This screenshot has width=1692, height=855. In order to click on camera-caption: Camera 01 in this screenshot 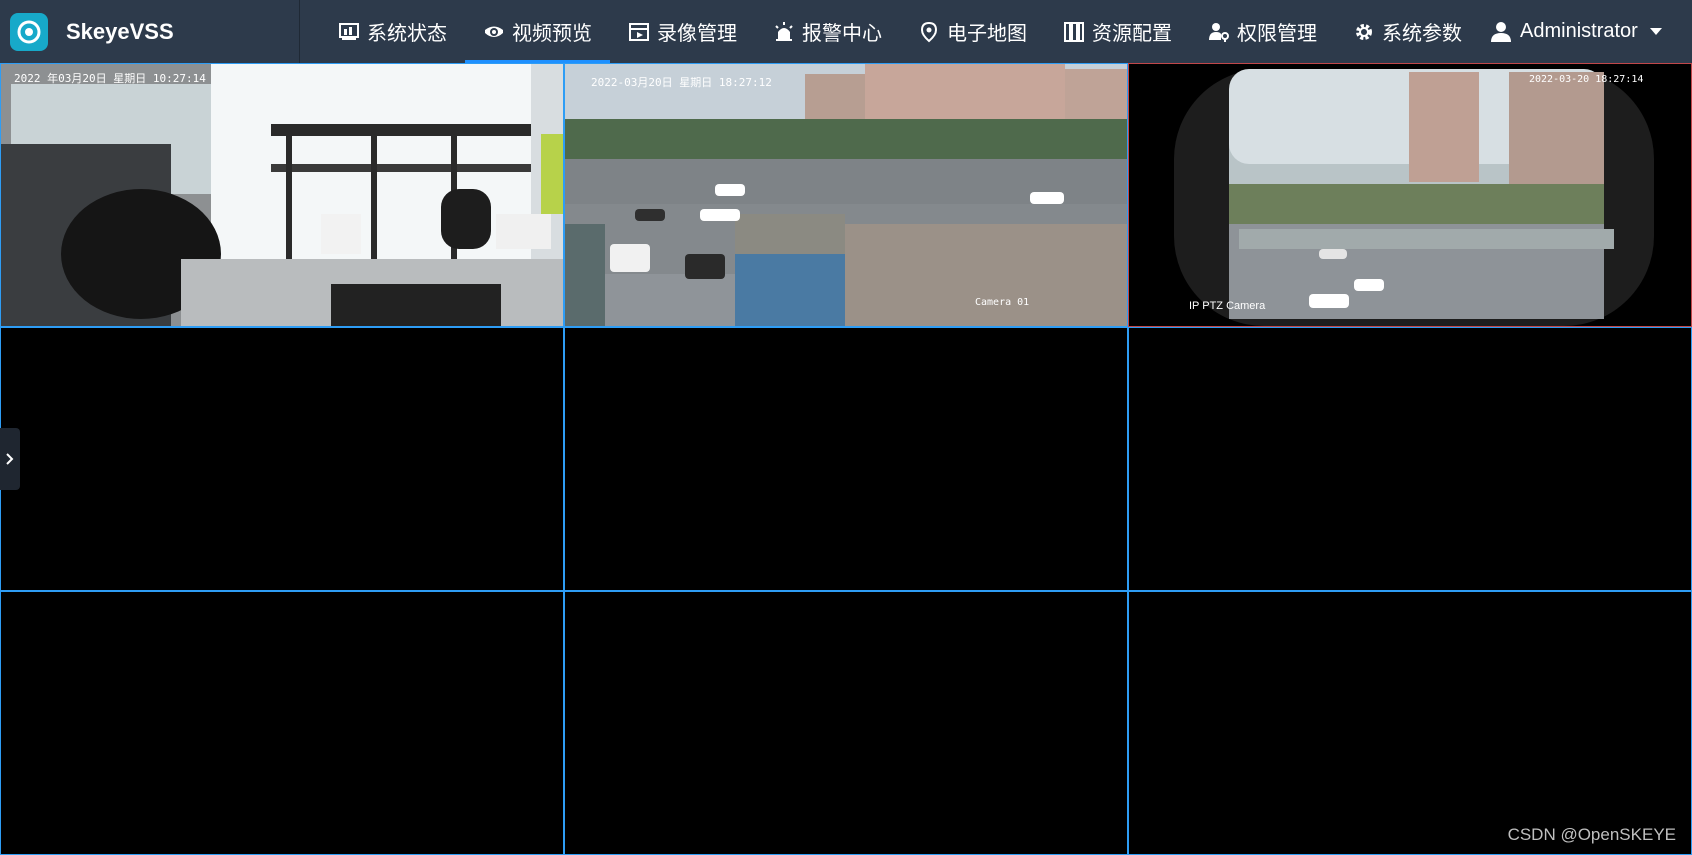, I will do `click(1002, 302)`.